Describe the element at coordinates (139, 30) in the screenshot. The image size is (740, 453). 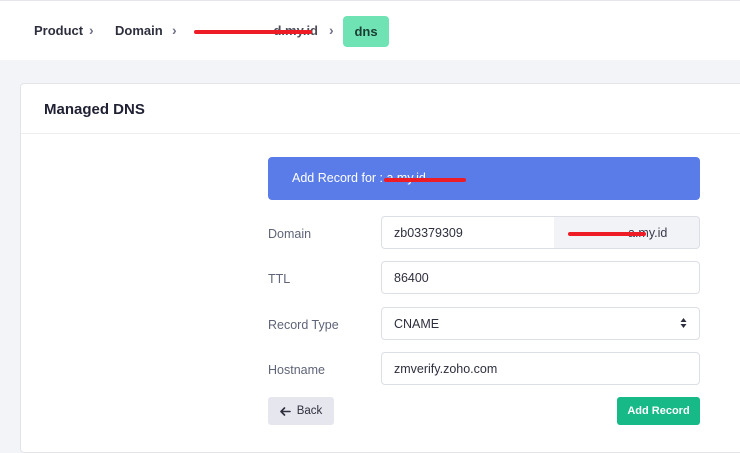
I see `breadcrumb-domain: Domain` at that location.